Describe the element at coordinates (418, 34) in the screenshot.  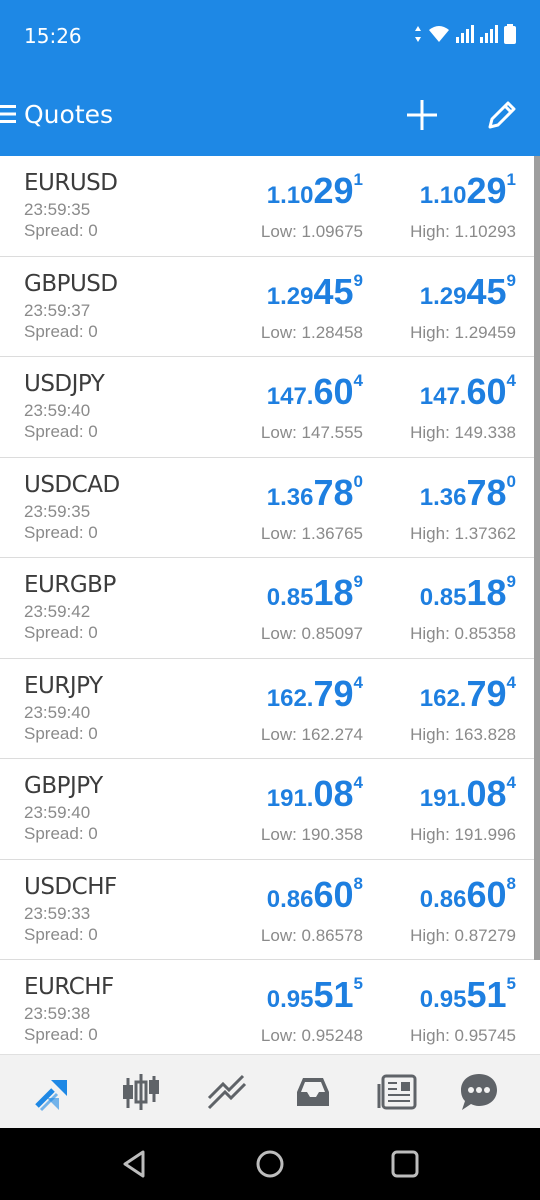
I see `data-transfer-icon` at that location.